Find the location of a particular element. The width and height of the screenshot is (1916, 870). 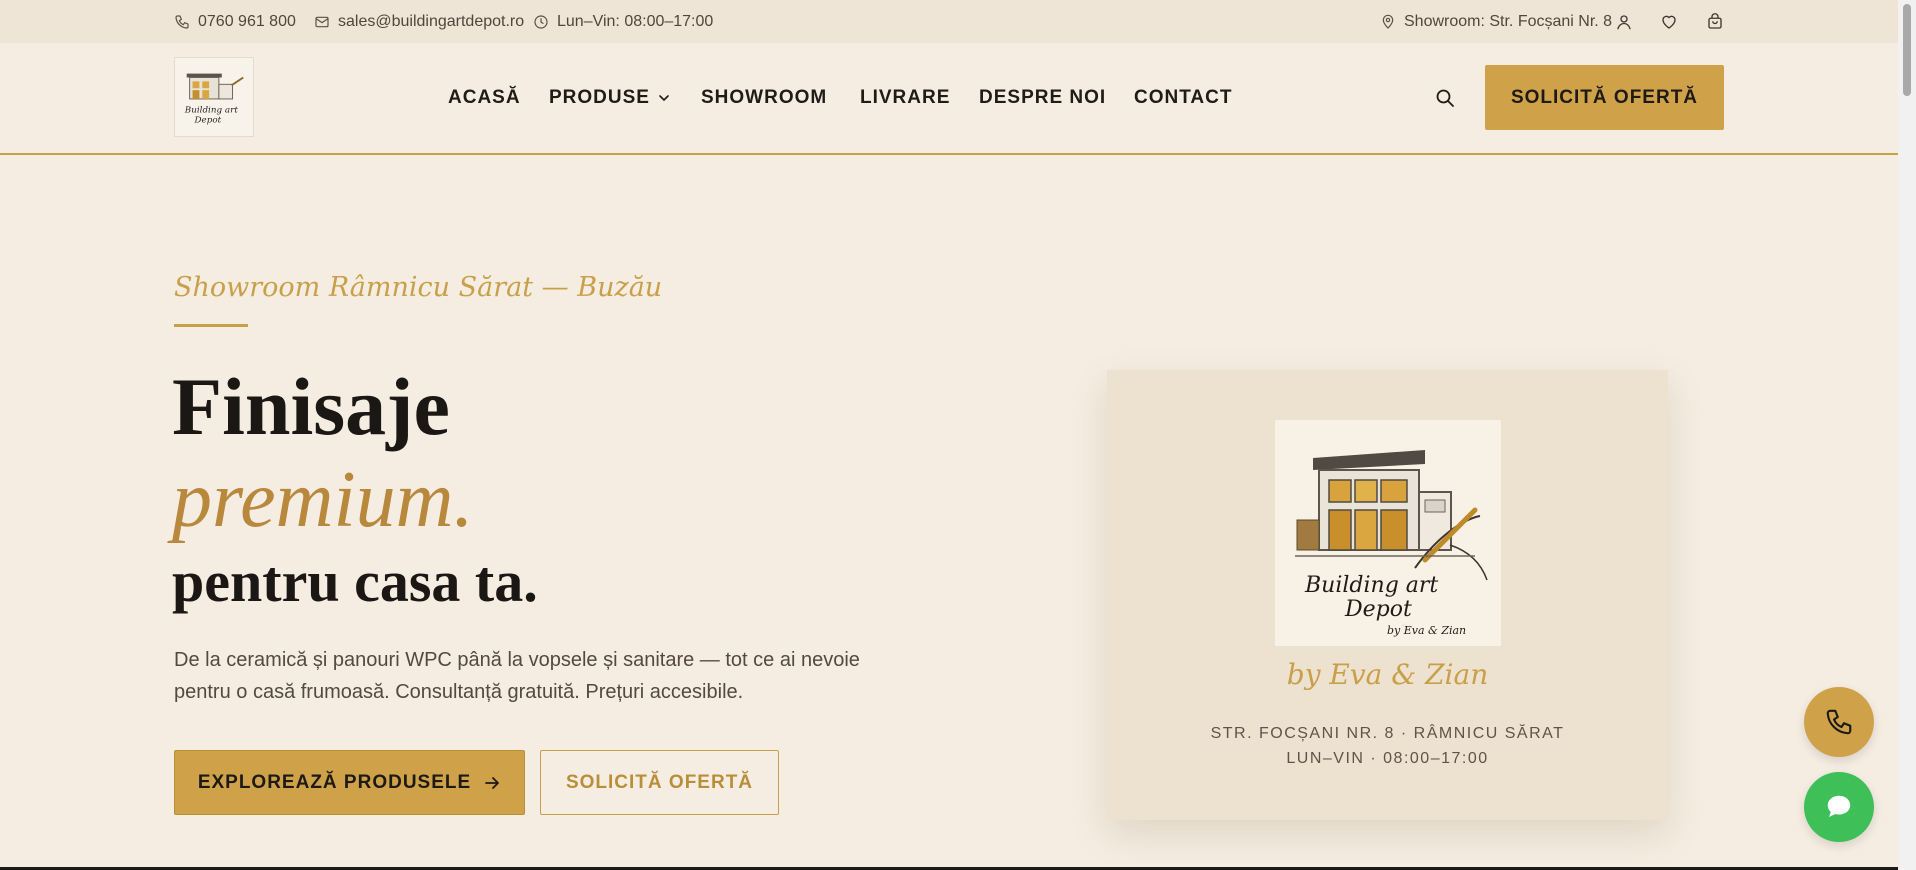

heart-icon is located at coordinates (1669, 22).